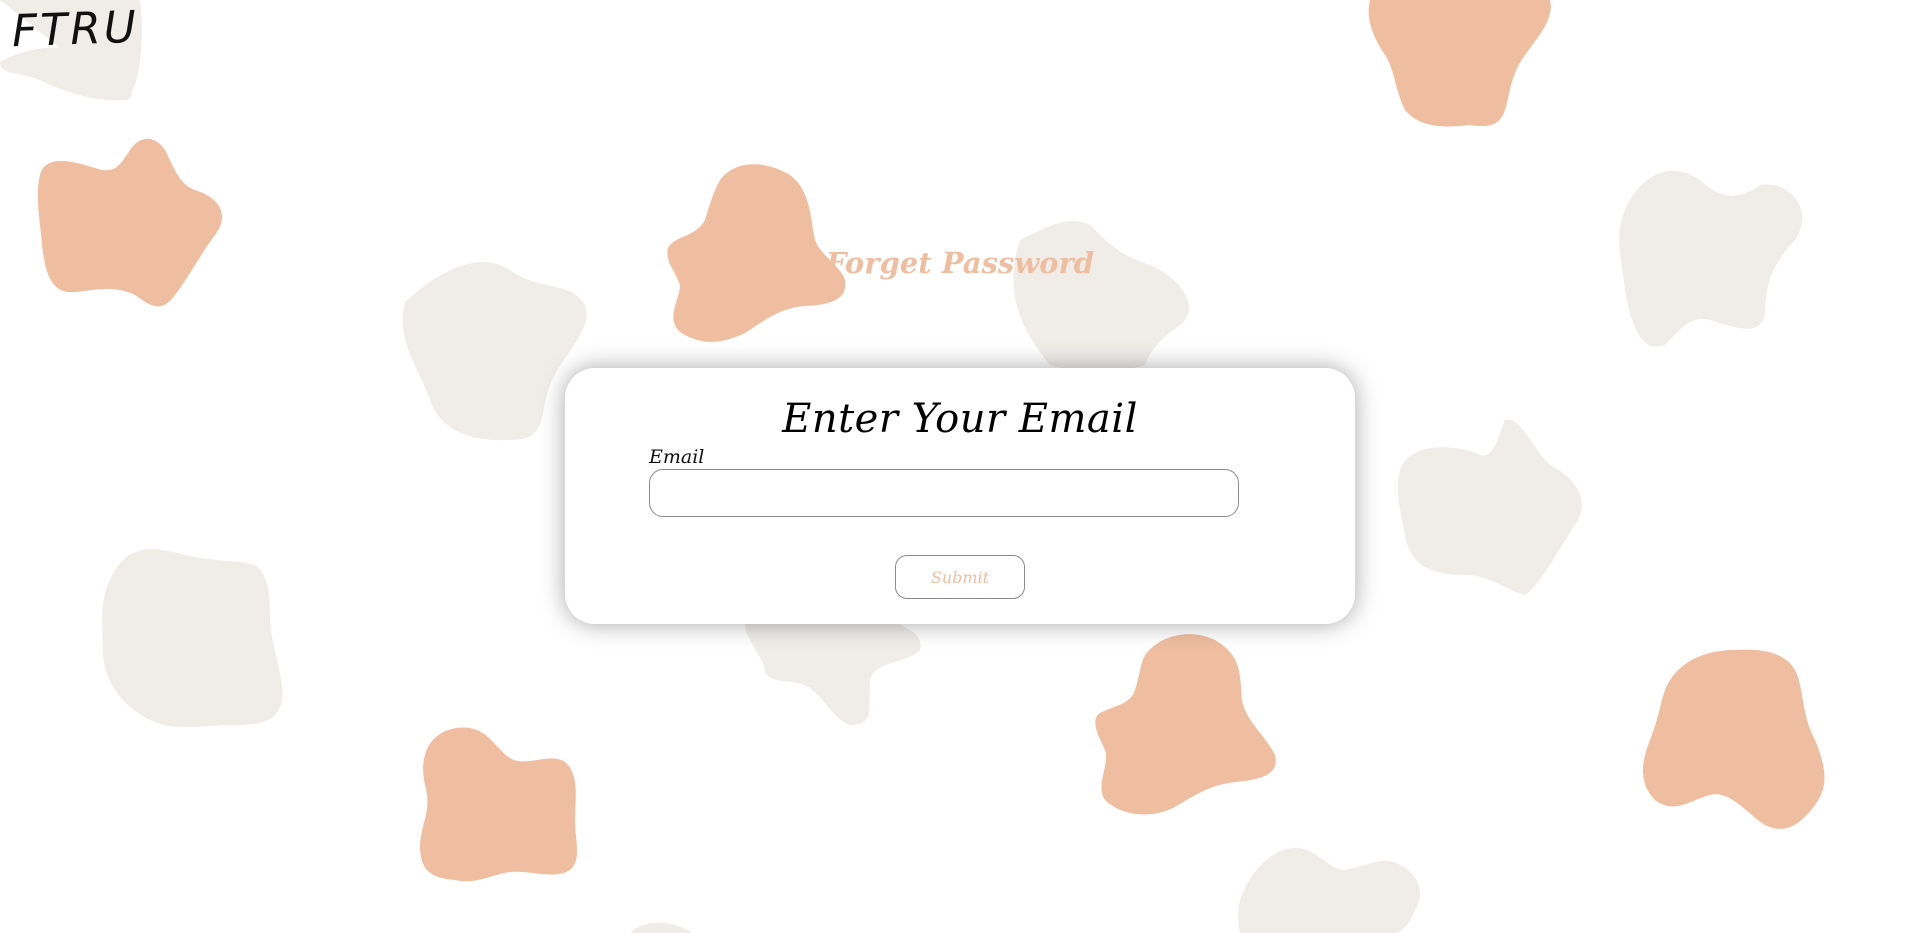 This screenshot has height=933, width=1920. What do you see at coordinates (677, 457) in the screenshot?
I see `email-label: Email` at bounding box center [677, 457].